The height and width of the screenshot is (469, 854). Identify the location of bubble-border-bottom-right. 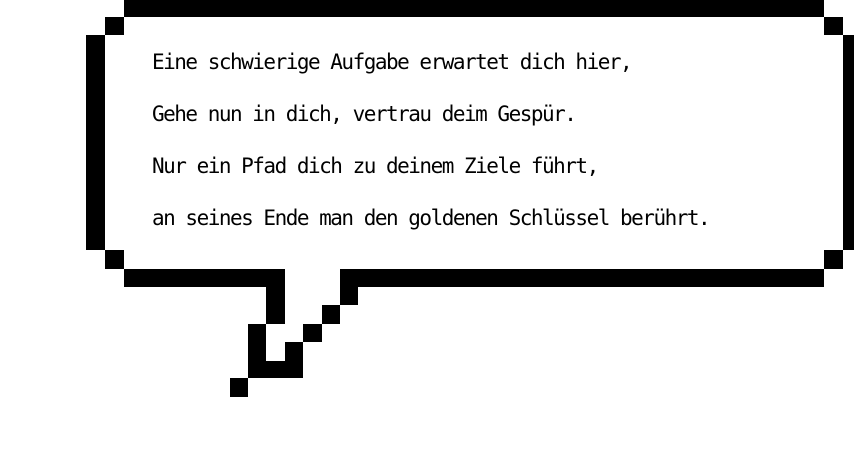
(582, 278).